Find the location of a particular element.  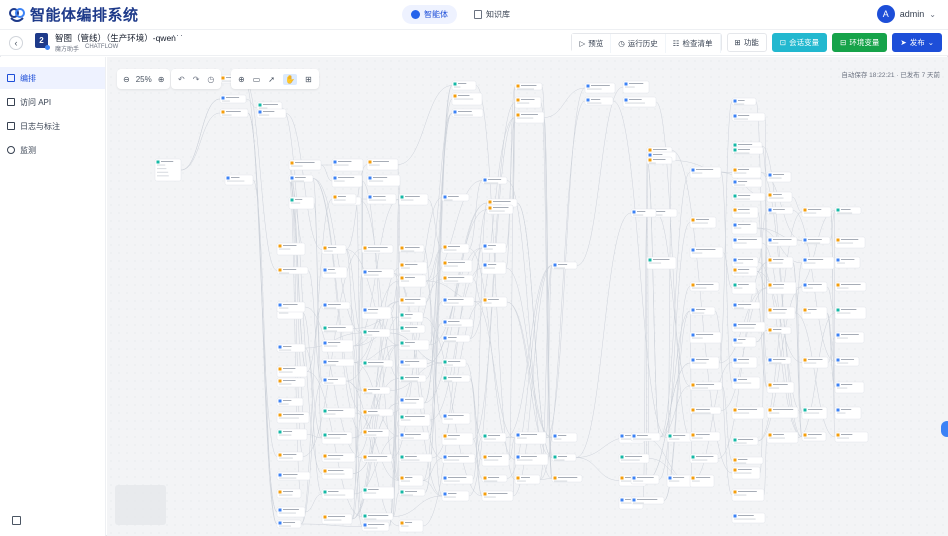

env-vars-button: ⊟ 环境变量 is located at coordinates (860, 42).